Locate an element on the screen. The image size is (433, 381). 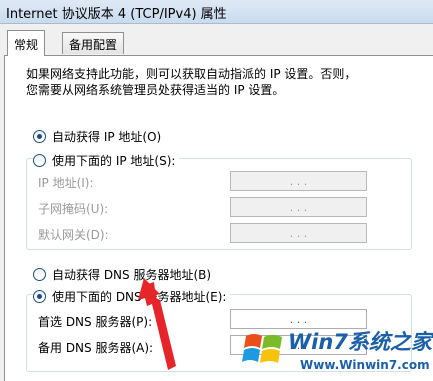
watermark: Win7系统之家 Www.Winwin7.com is located at coordinates (336, 351).